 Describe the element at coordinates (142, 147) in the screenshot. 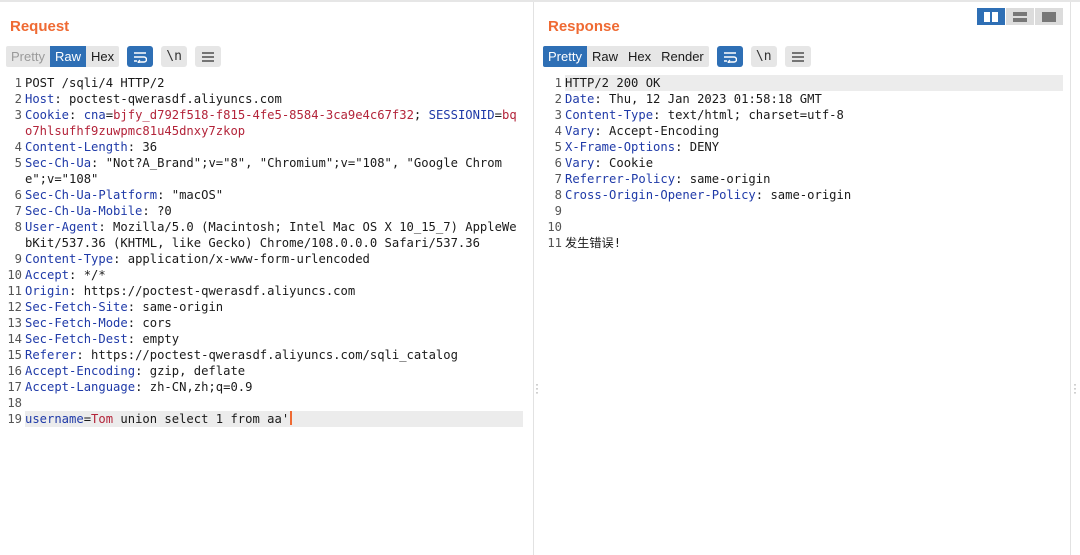

I see `line-text: : 36` at that location.